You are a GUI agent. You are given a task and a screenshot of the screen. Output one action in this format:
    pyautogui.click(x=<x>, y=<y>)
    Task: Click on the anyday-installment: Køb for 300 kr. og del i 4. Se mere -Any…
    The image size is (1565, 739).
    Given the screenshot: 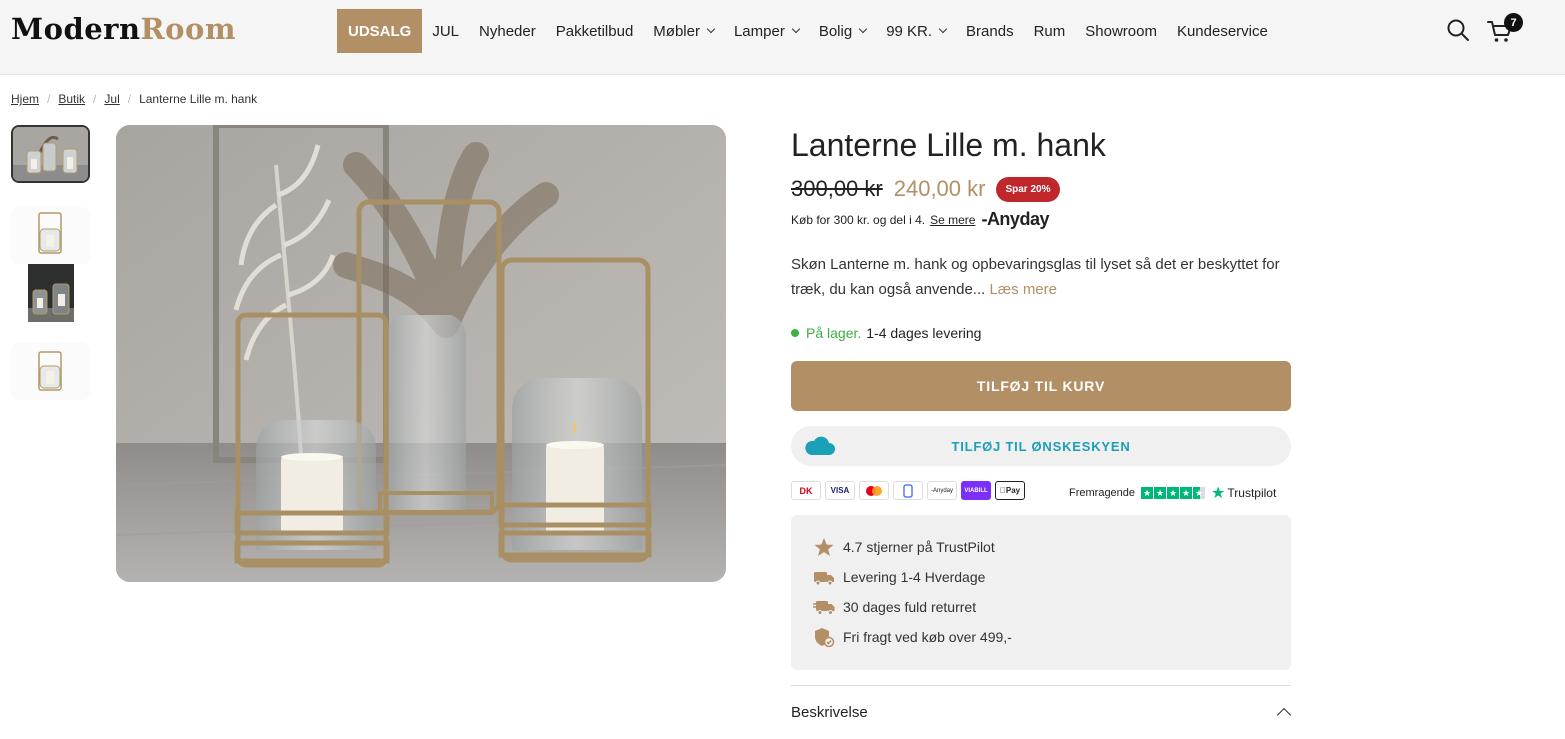 What is the action you would take?
    pyautogui.click(x=920, y=219)
    